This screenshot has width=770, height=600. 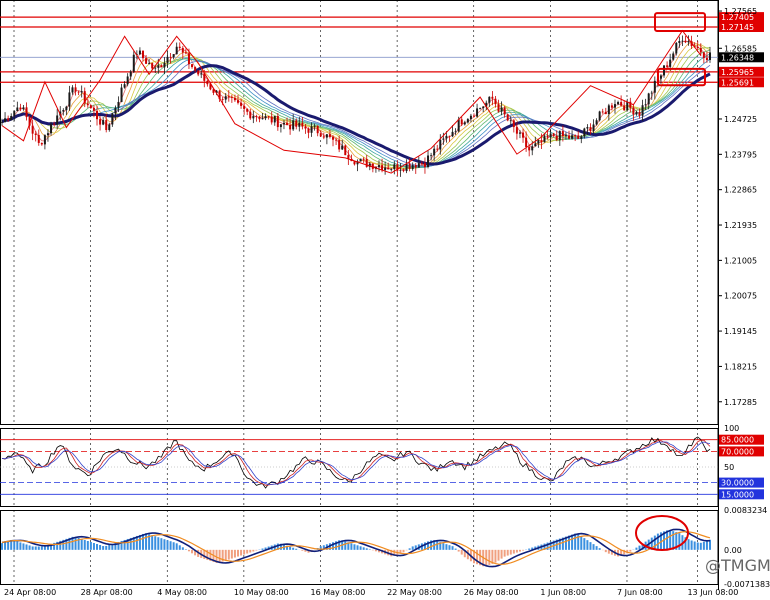 I want to click on time-axis-label: 13 Jun 08:00, so click(x=712, y=592).